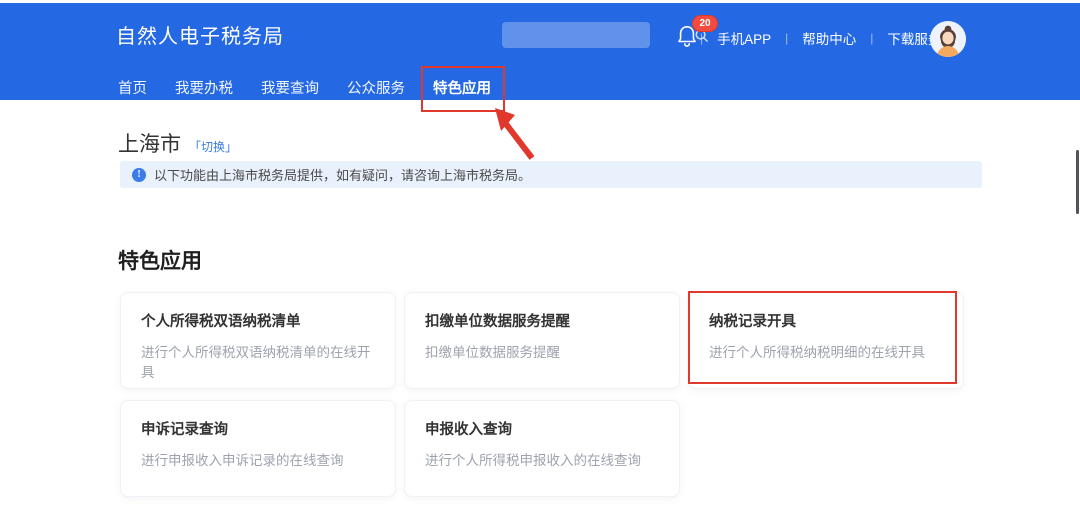 The height and width of the screenshot is (509, 1080). Describe the element at coordinates (242, 460) in the screenshot. I see `card-desc: 进行申报收入申诉记录的在线查询` at that location.